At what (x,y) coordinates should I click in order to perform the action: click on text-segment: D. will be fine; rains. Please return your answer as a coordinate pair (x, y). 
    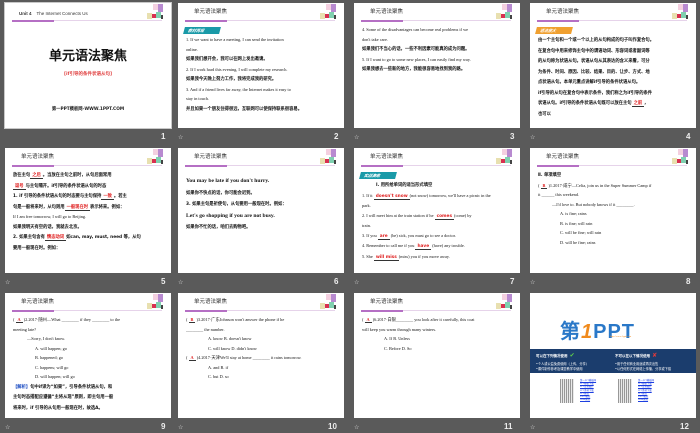
    Looking at the image, I should click on (578, 242).